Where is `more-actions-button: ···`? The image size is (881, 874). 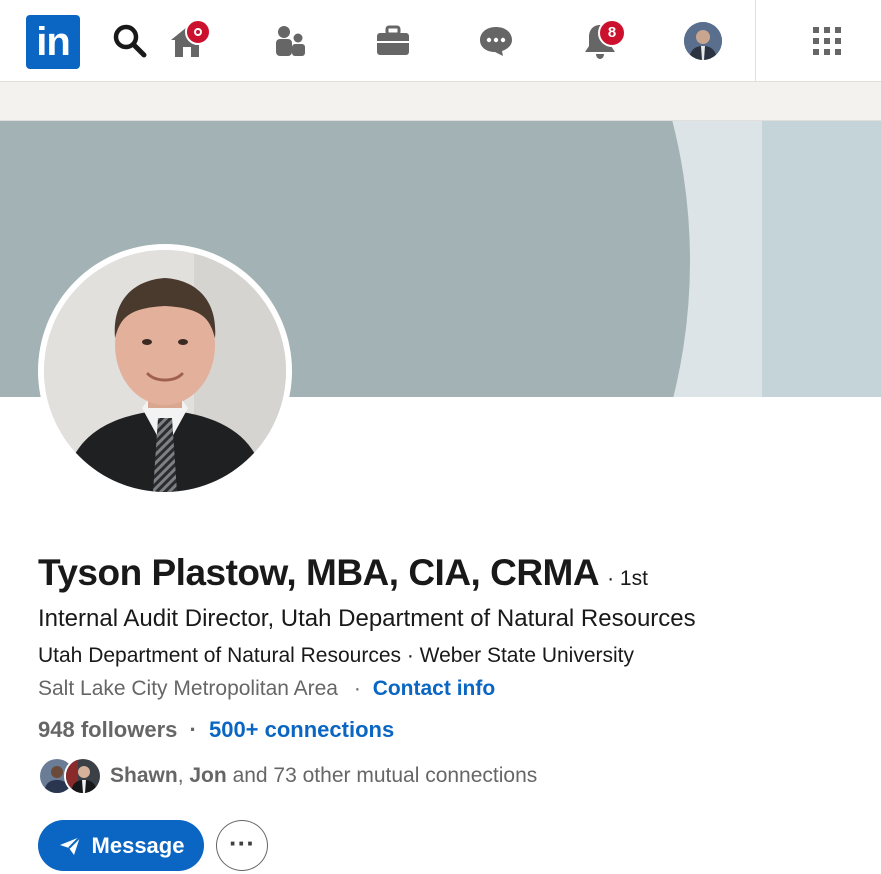 more-actions-button: ··· is located at coordinates (242, 845).